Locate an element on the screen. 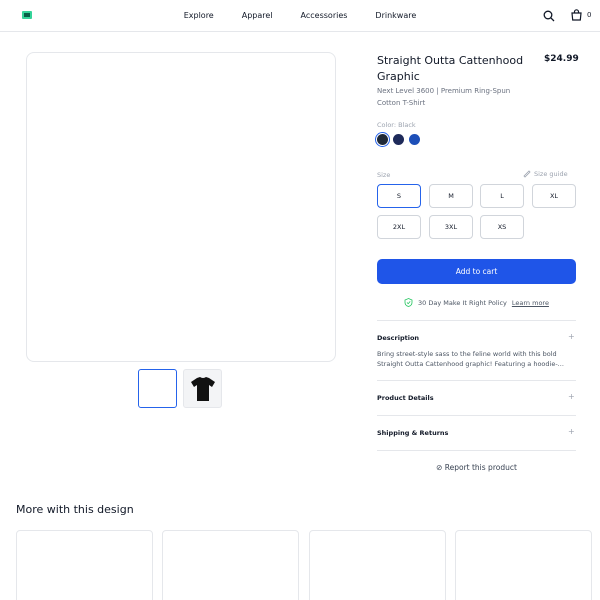 This screenshot has width=600, height=600. policy-text: 30 Day Make It Right Policy is located at coordinates (462, 302).